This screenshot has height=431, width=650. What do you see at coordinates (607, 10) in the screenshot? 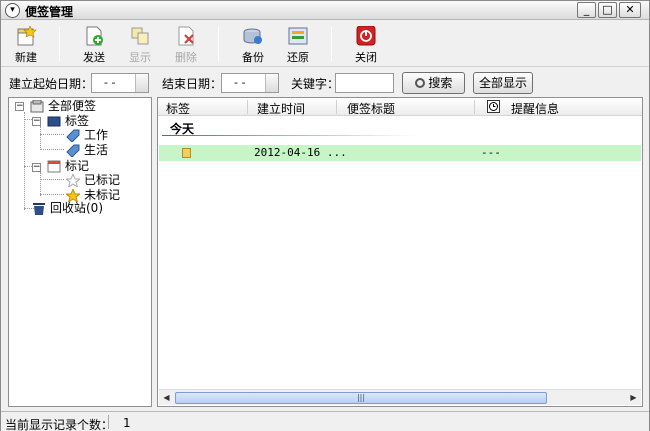
I see `maximize-button: □` at bounding box center [607, 10].